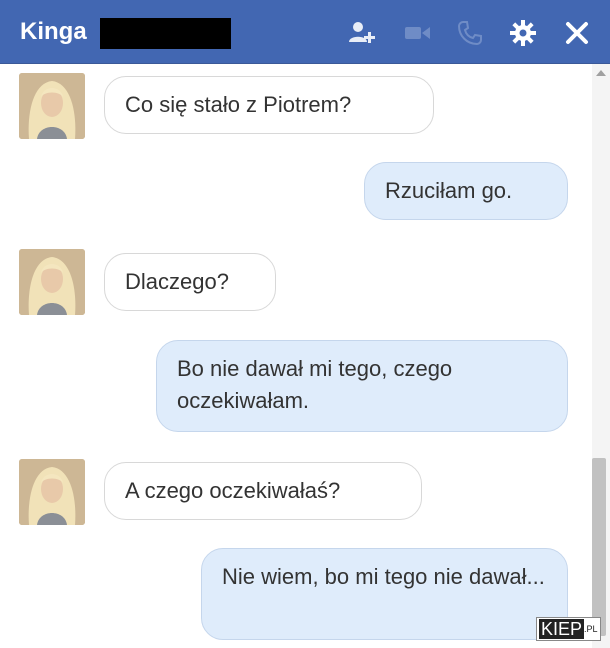  What do you see at coordinates (53, 32) in the screenshot?
I see `contact-name: Kinga` at bounding box center [53, 32].